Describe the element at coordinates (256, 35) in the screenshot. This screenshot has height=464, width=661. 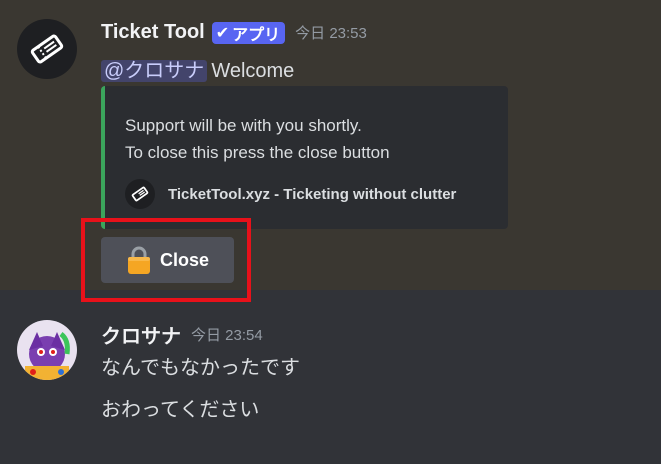
I see `app-tag-label: アプリ` at that location.